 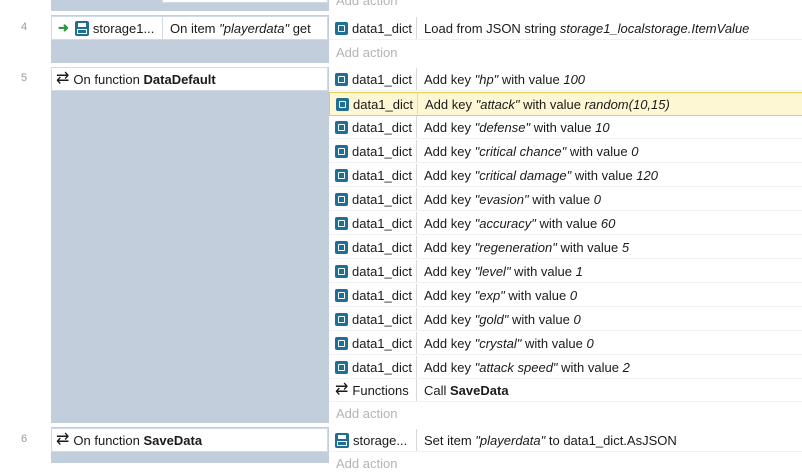 I want to click on action-value: 1, so click(x=579, y=271).